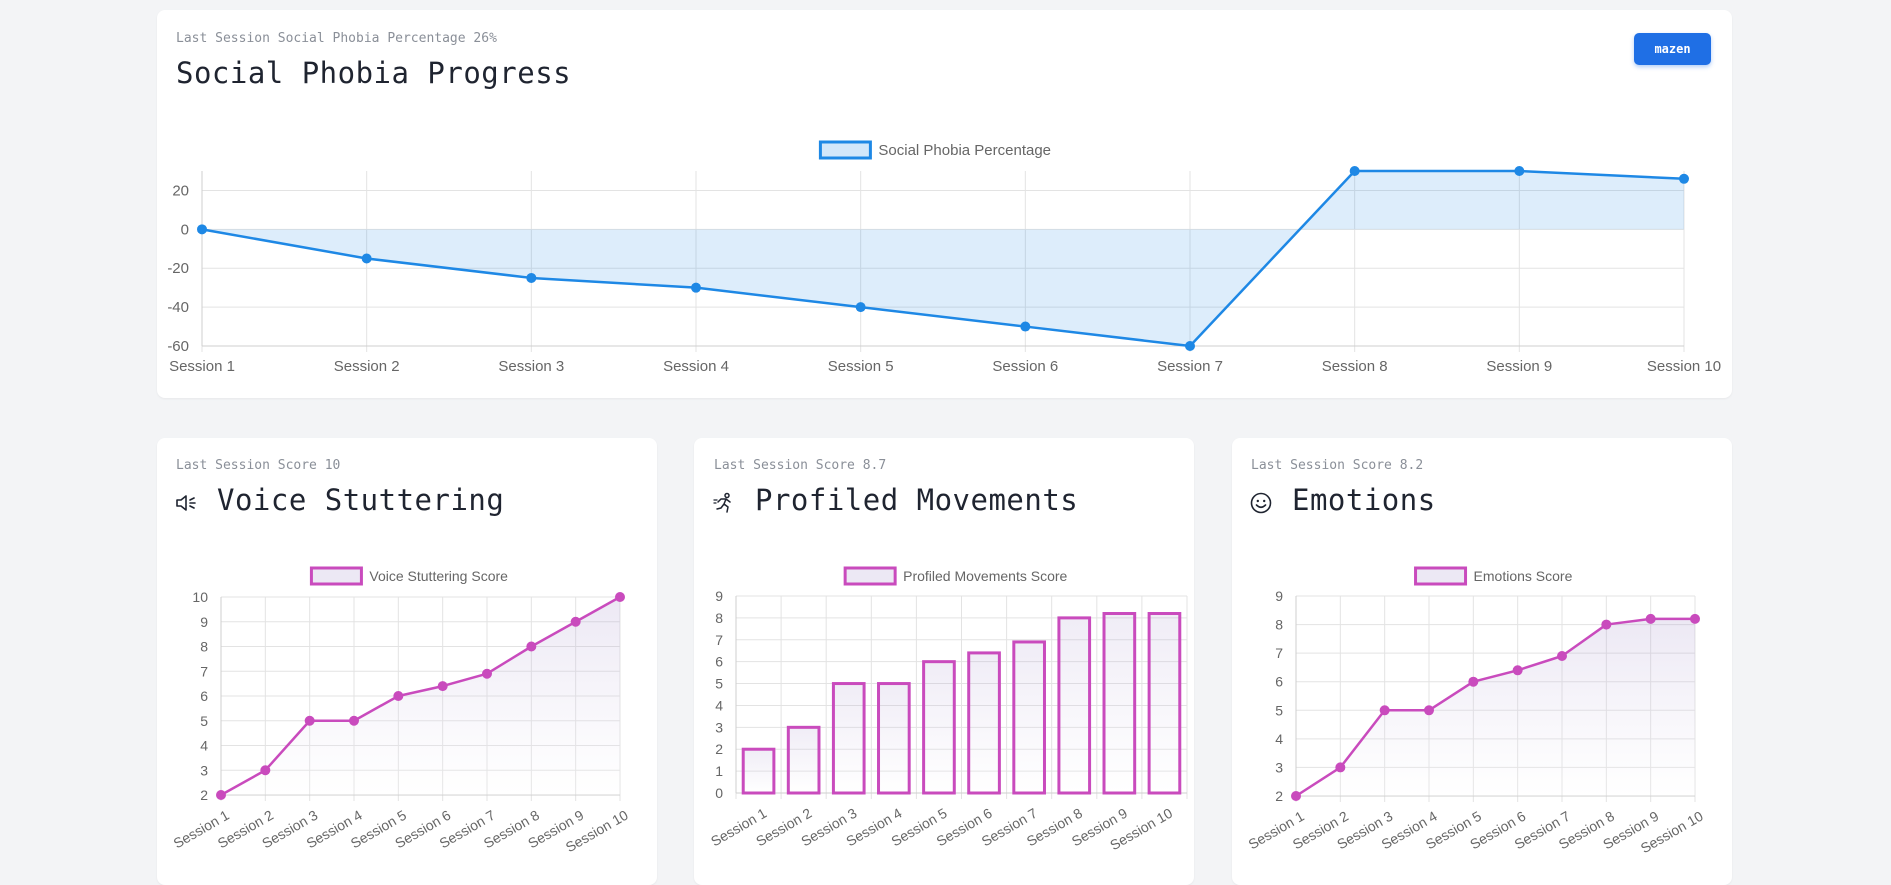 This screenshot has width=1891, height=885. I want to click on y-tick-label: 3, so click(1279, 767).